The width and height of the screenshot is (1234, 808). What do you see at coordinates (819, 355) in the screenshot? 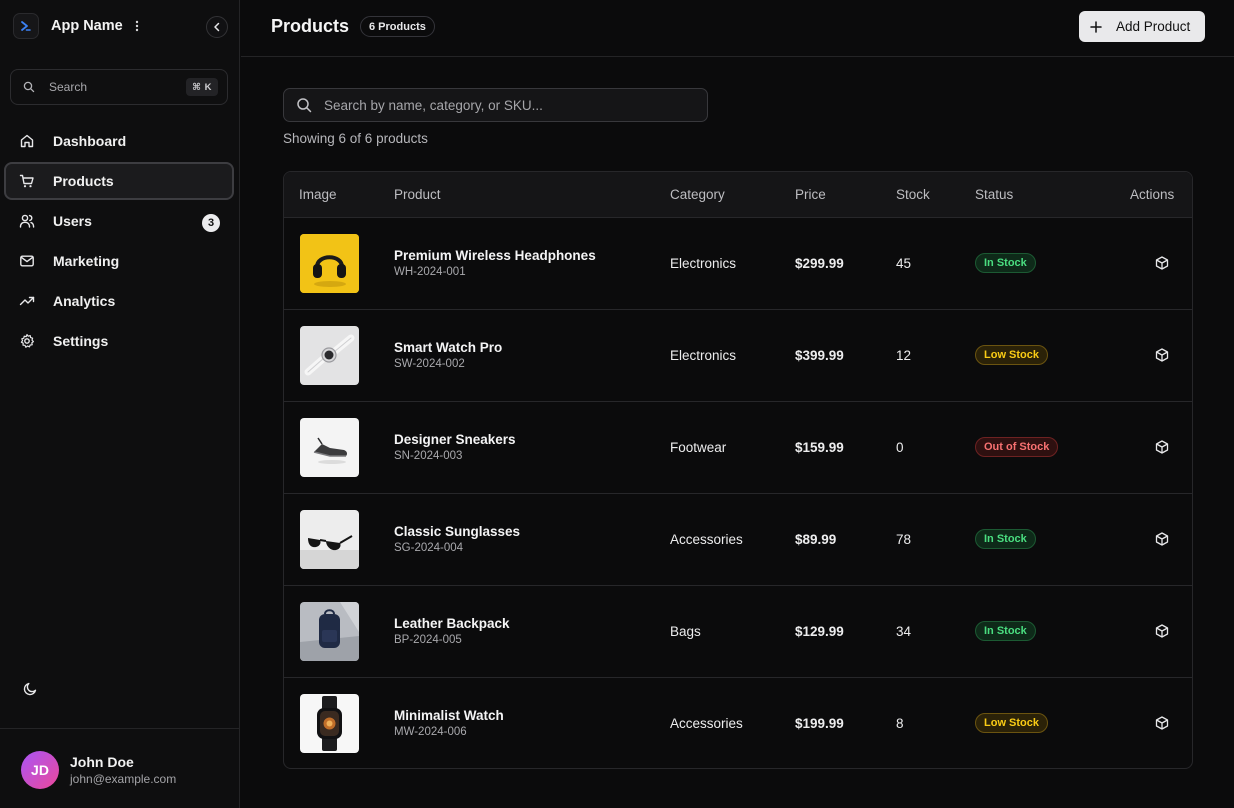
I see `product-price: $399.99` at bounding box center [819, 355].